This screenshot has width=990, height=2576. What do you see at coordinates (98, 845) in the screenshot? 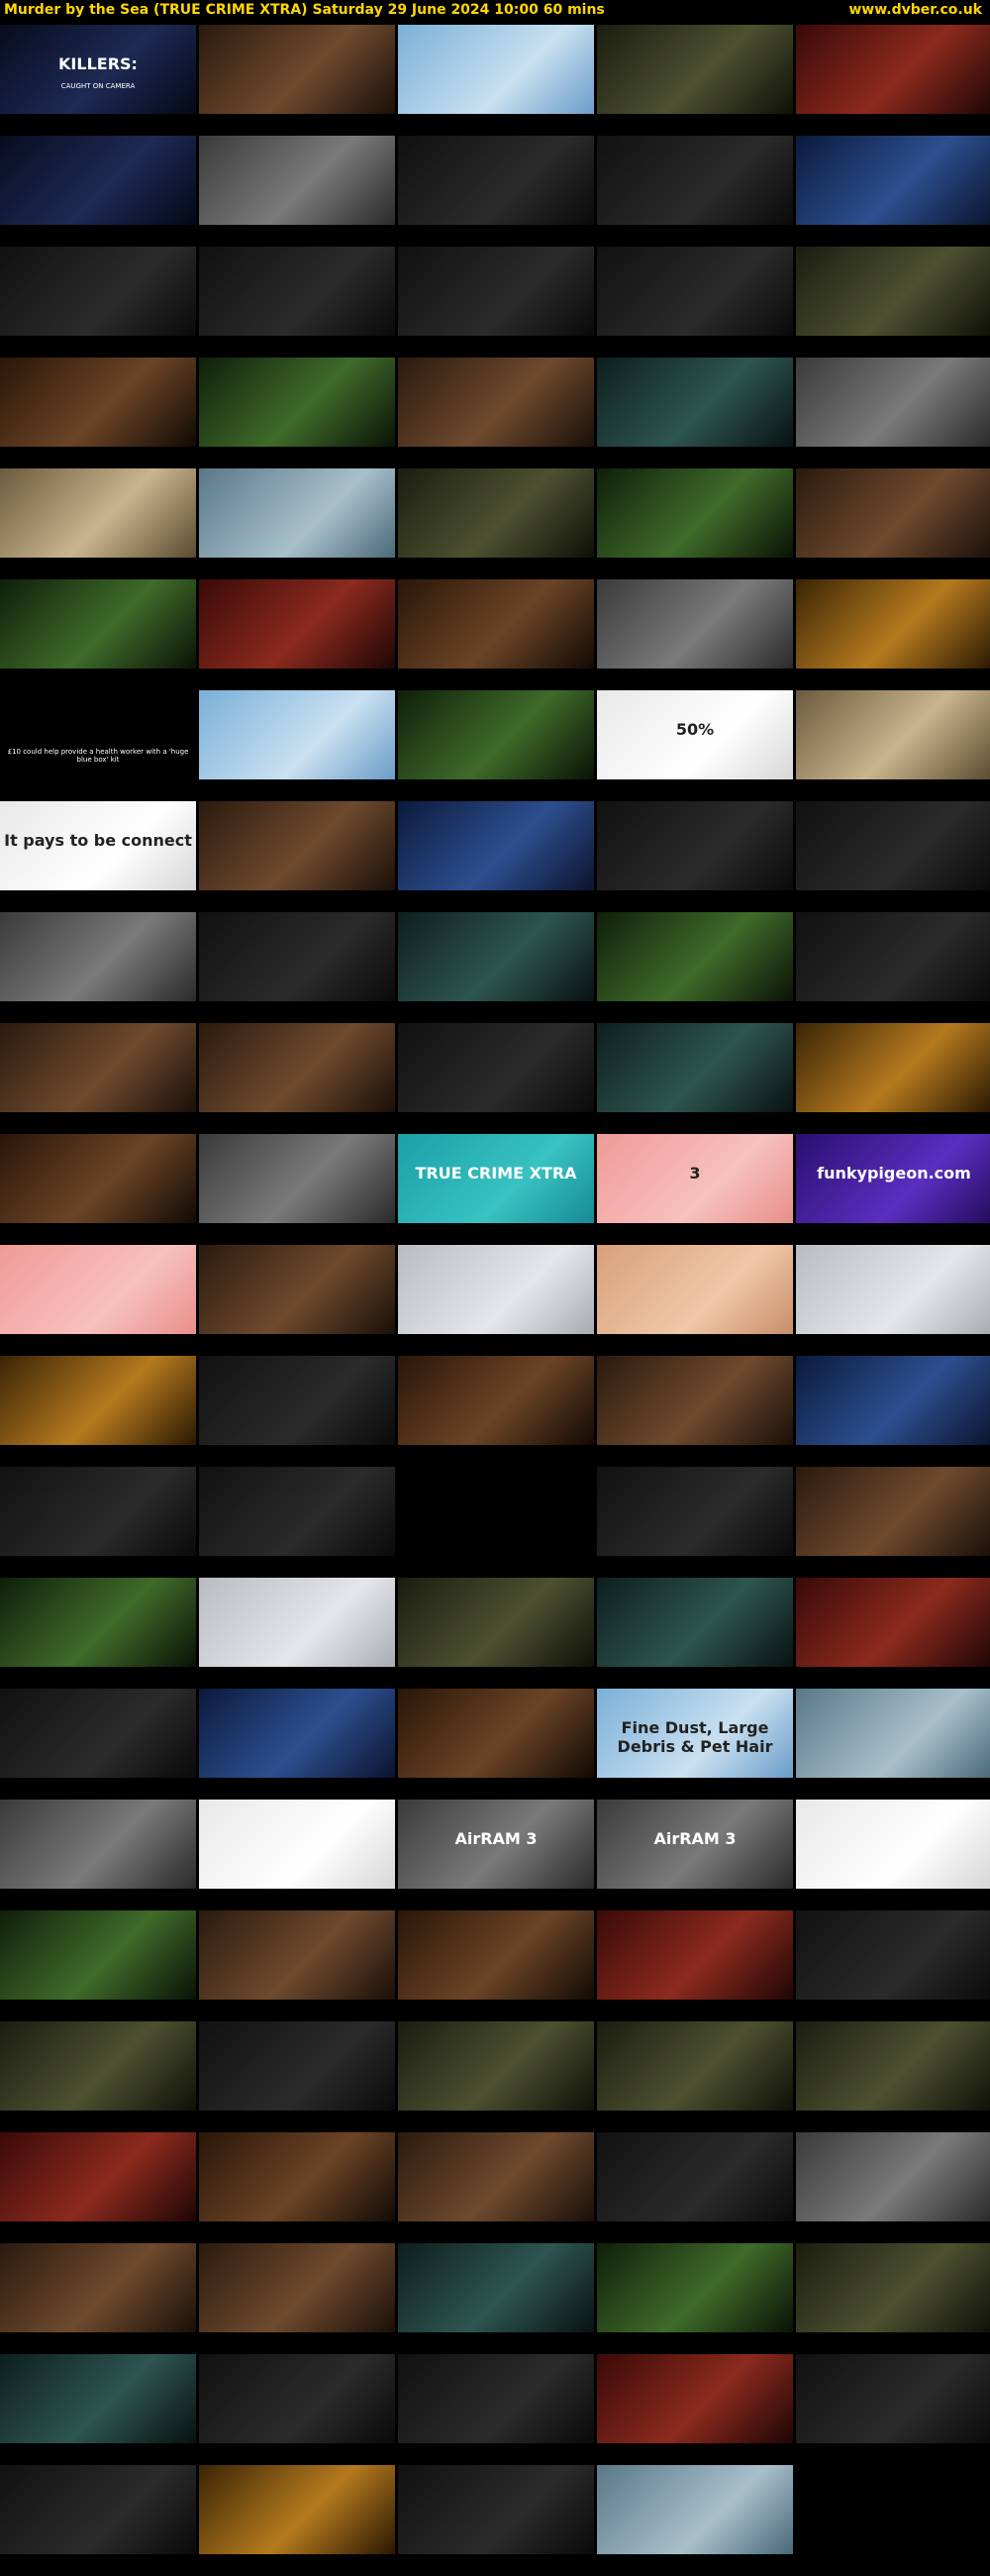
I see `thumbnail-frame: It pays to be connect` at bounding box center [98, 845].